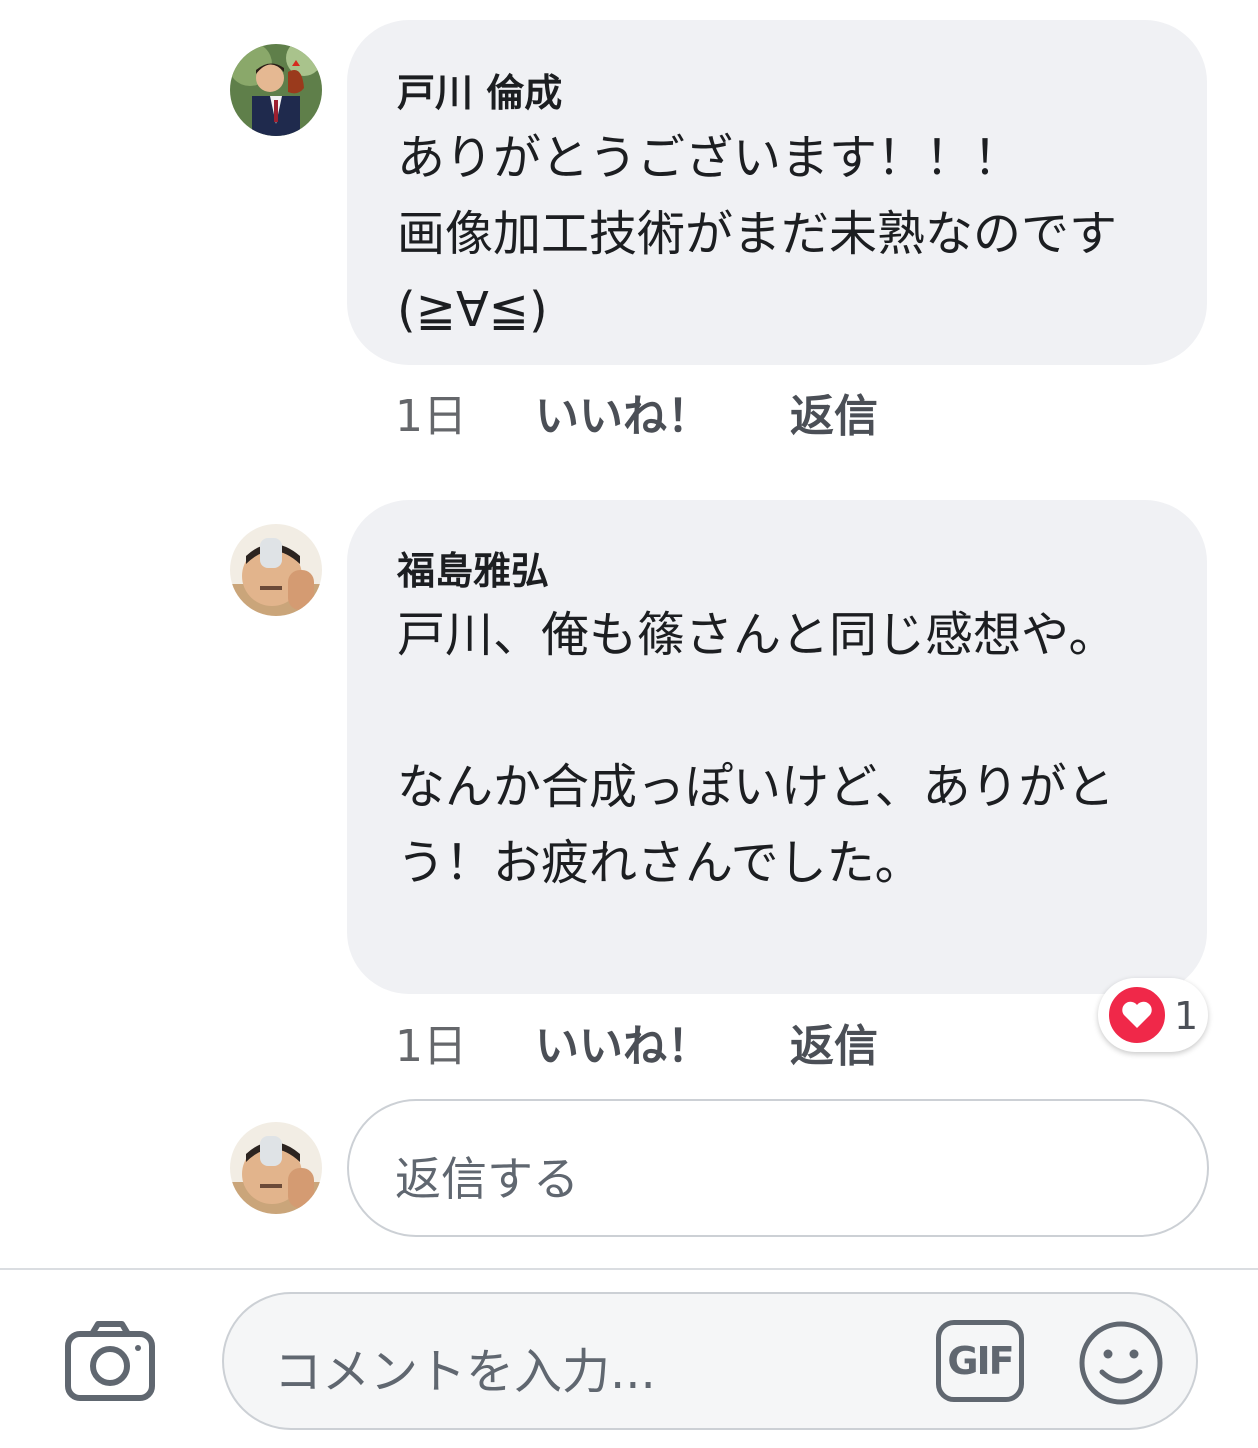 This screenshot has width=1258, height=1448. What do you see at coordinates (778, 1168) in the screenshot?
I see `reply-input: 返信する` at bounding box center [778, 1168].